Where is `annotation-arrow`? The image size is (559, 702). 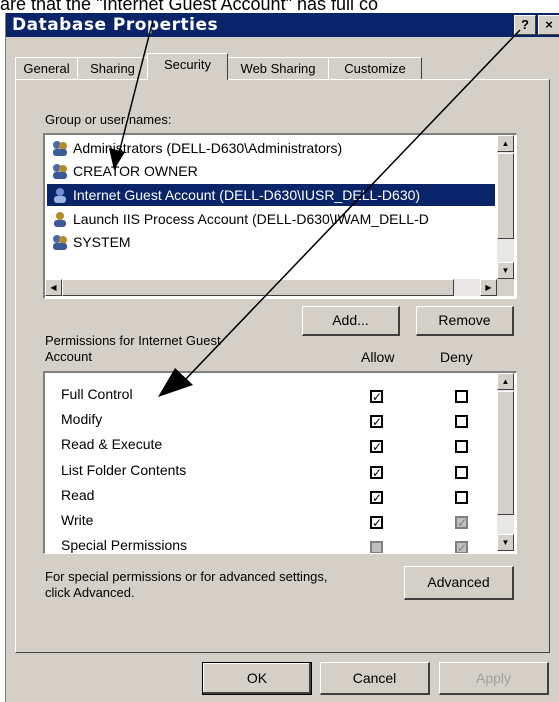 annotation-arrow is located at coordinates (135, 88).